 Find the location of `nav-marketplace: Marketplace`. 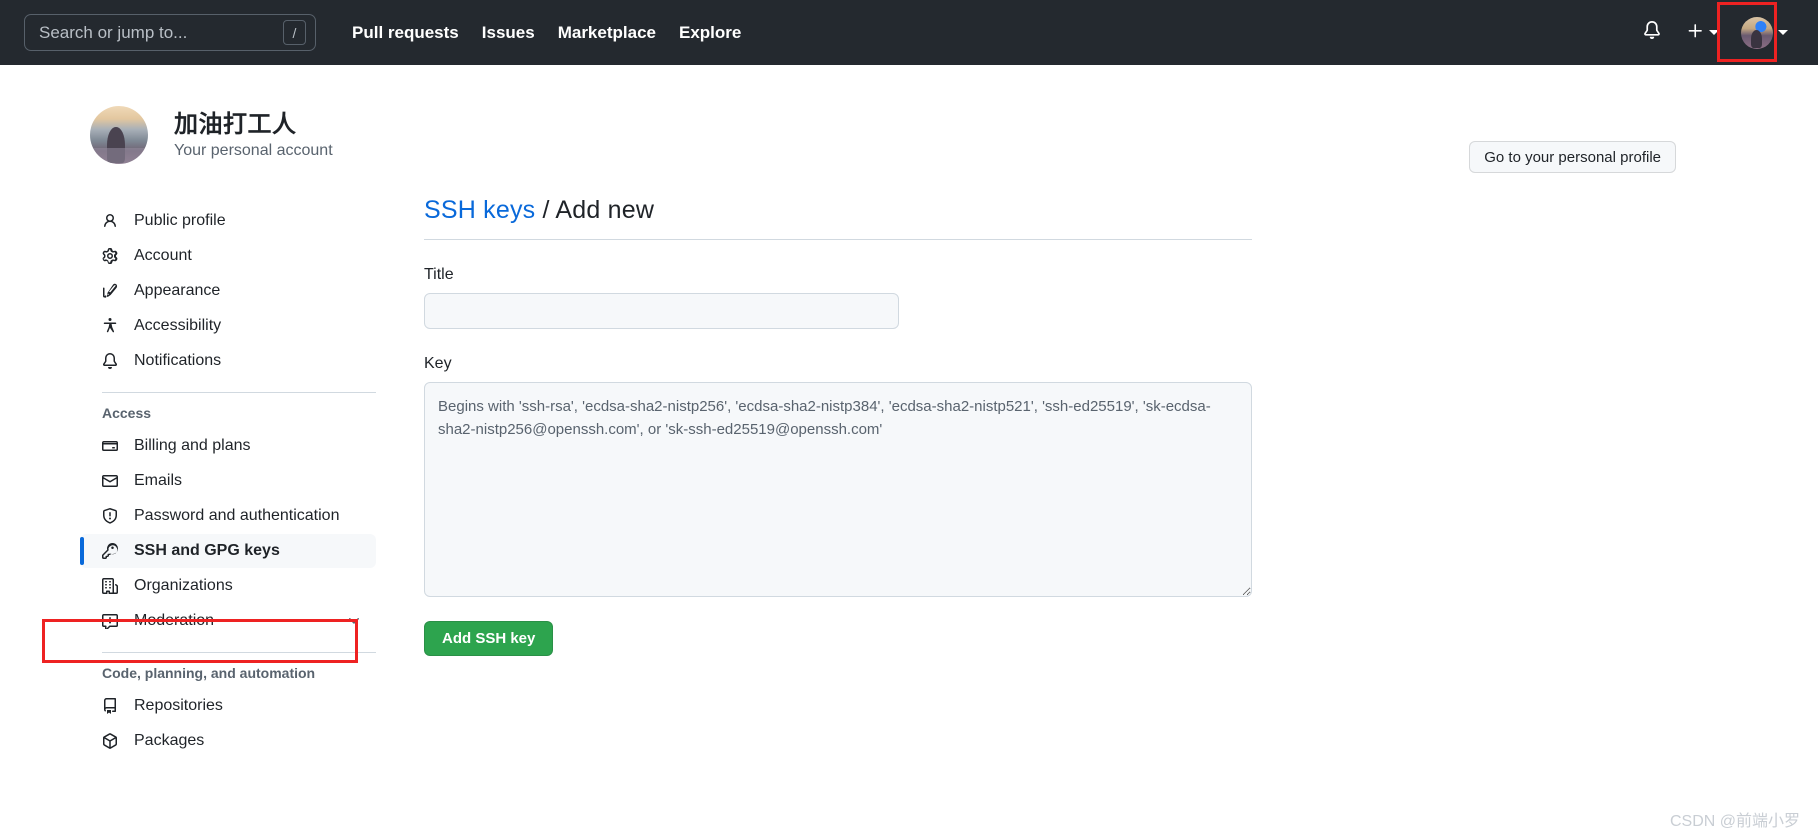

nav-marketplace: Marketplace is located at coordinates (607, 33).